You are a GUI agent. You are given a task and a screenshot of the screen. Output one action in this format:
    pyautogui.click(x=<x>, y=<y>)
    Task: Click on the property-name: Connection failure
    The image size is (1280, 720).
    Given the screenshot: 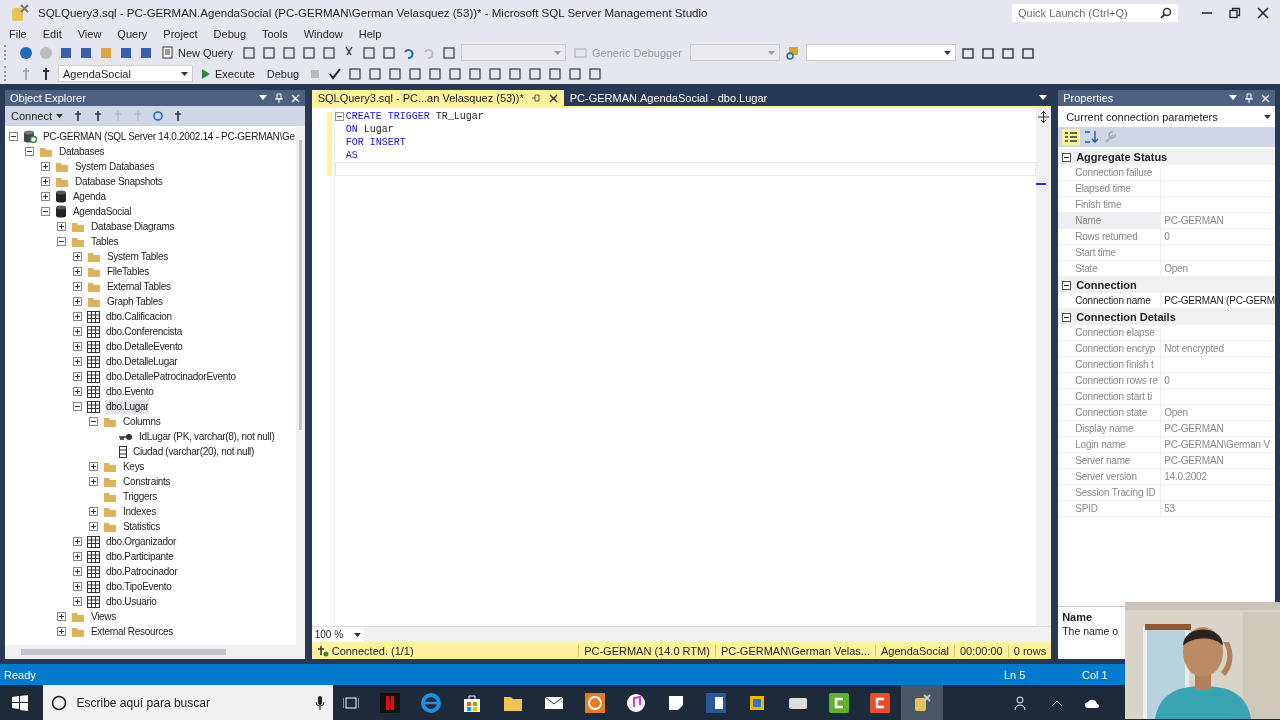 What is the action you would take?
    pyautogui.click(x=1110, y=172)
    